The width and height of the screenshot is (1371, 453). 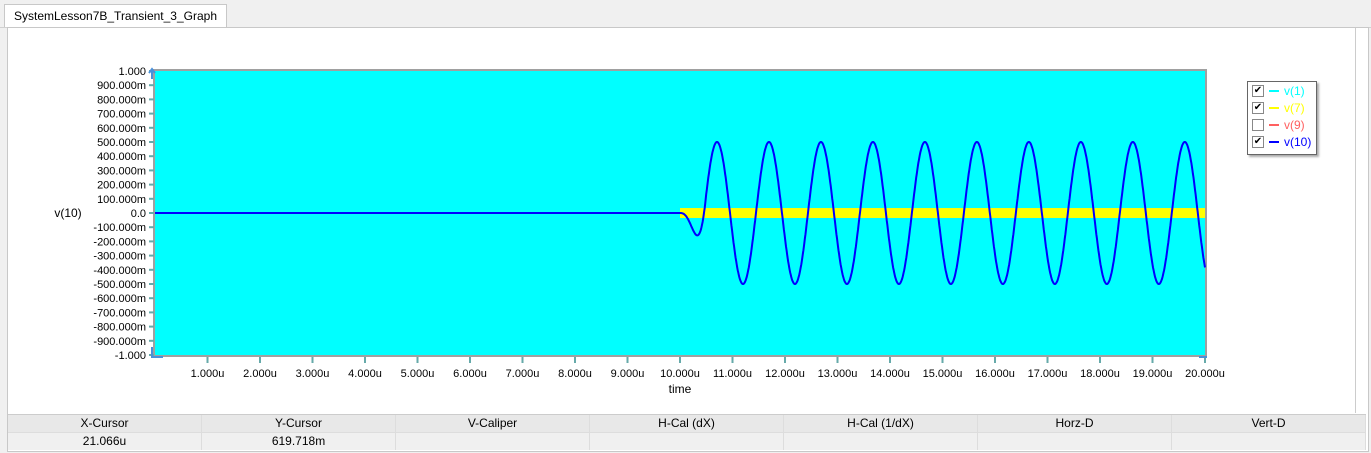 I want to click on y-tick-label: -700.000m, so click(x=119, y=313).